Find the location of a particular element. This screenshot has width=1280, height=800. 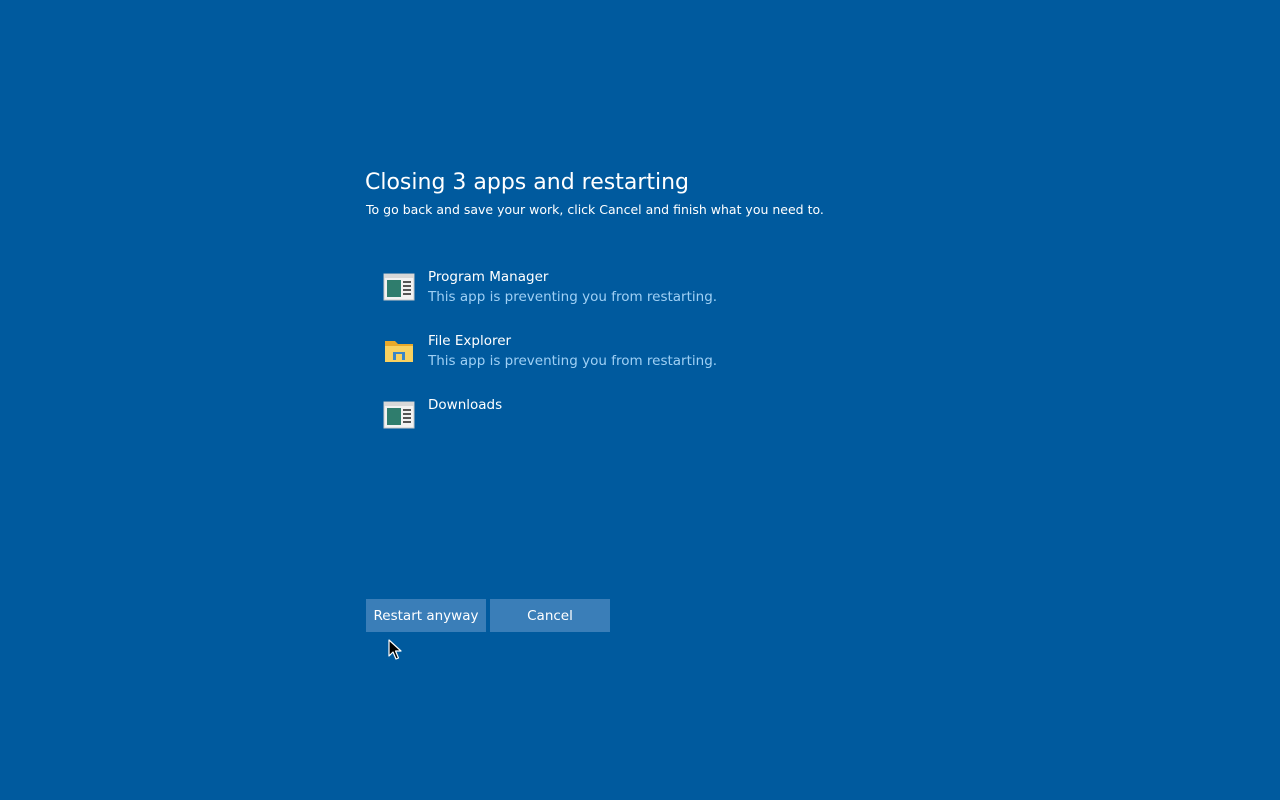

program-manager-icon is located at coordinates (399, 287).